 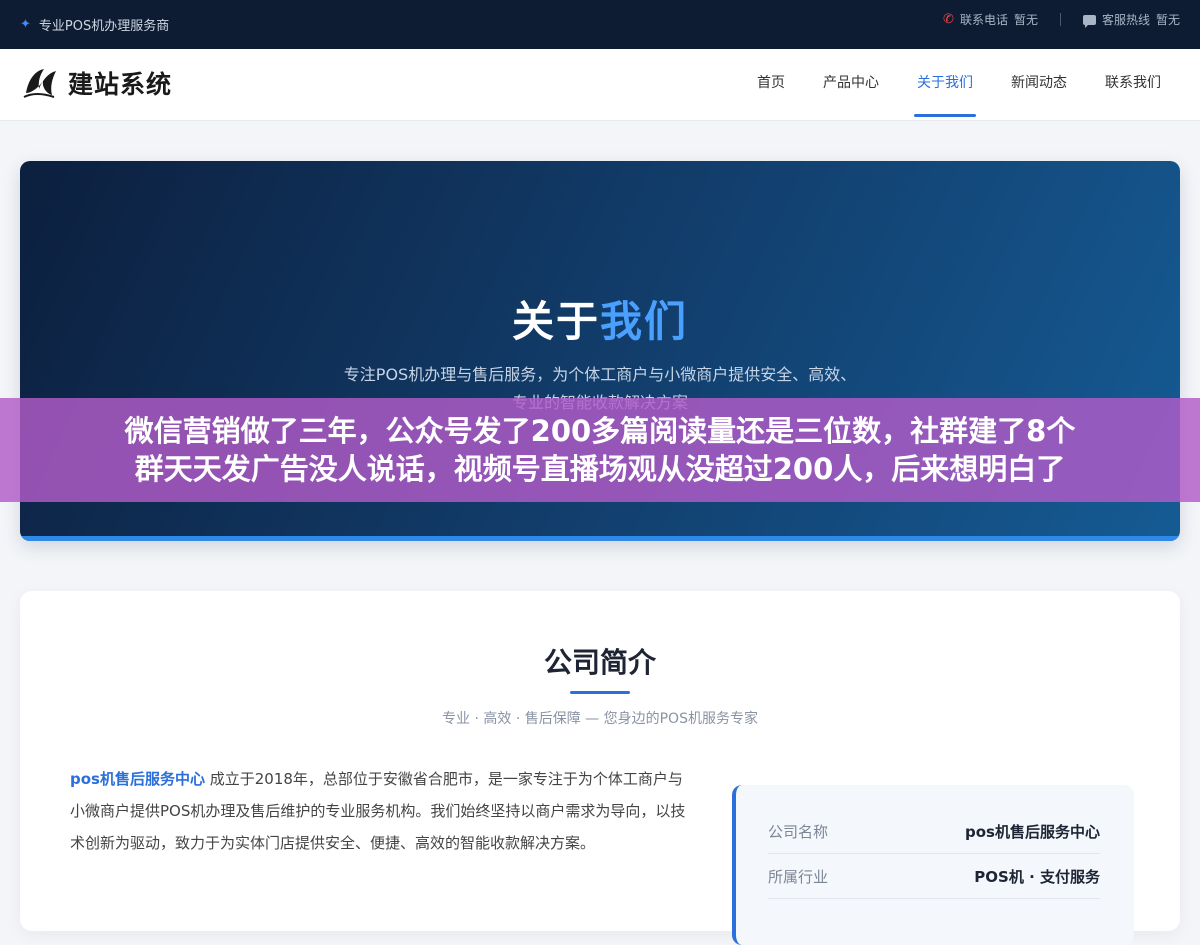 What do you see at coordinates (600, 469) in the screenshot?
I see `overlay-line2: 群天天发广告没人说话，视频号直播场观从没超过200人，后来想明白了` at bounding box center [600, 469].